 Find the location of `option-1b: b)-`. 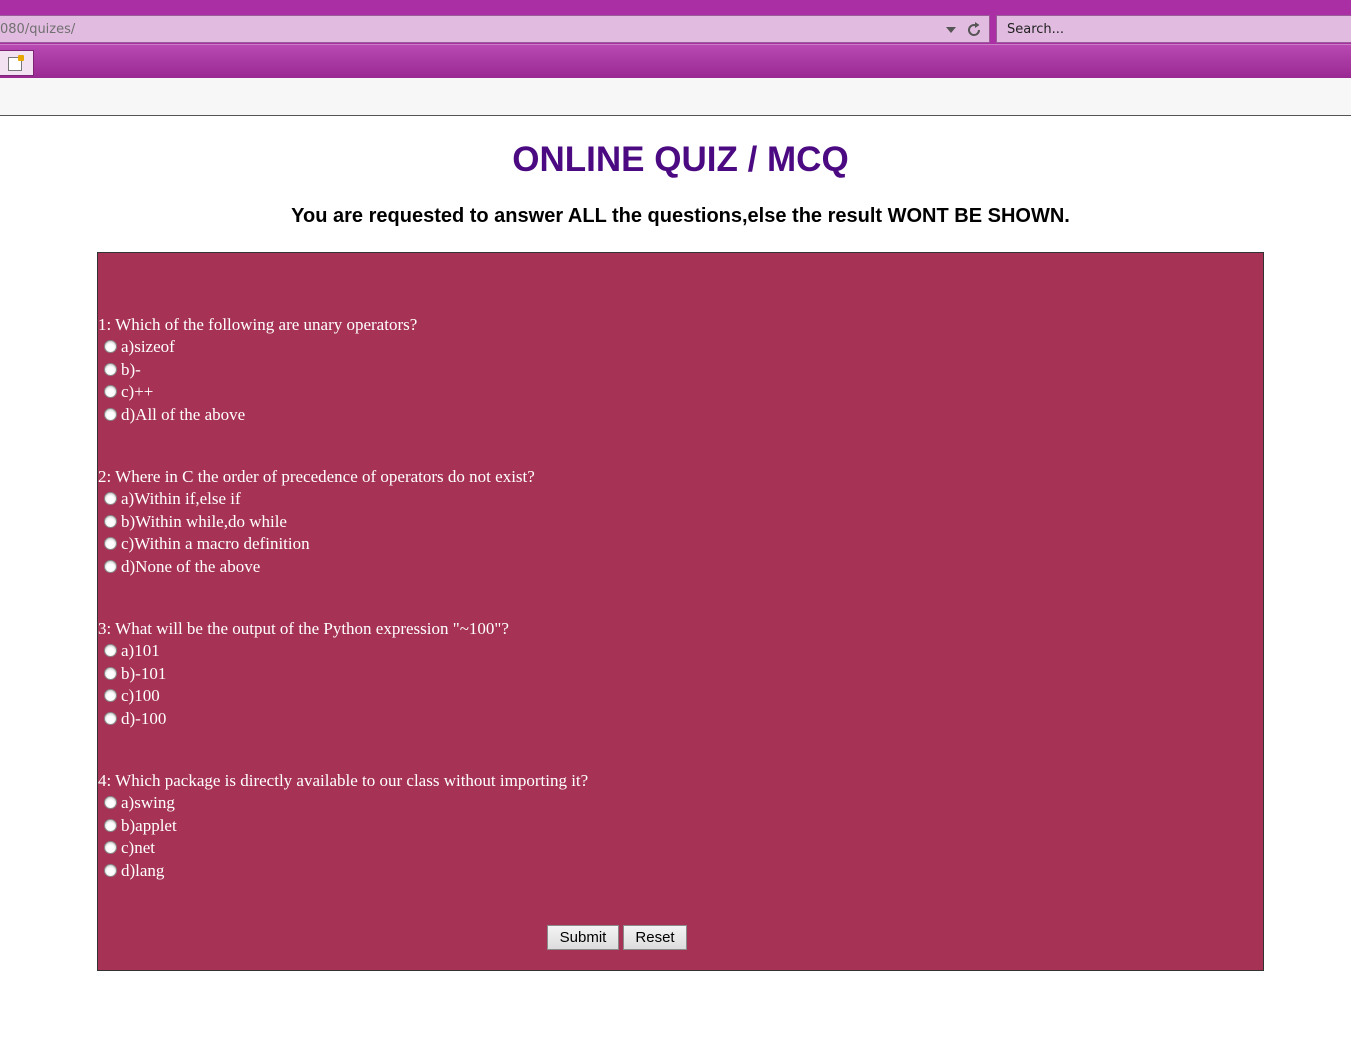

option-1b: b)- is located at coordinates (448, 370).